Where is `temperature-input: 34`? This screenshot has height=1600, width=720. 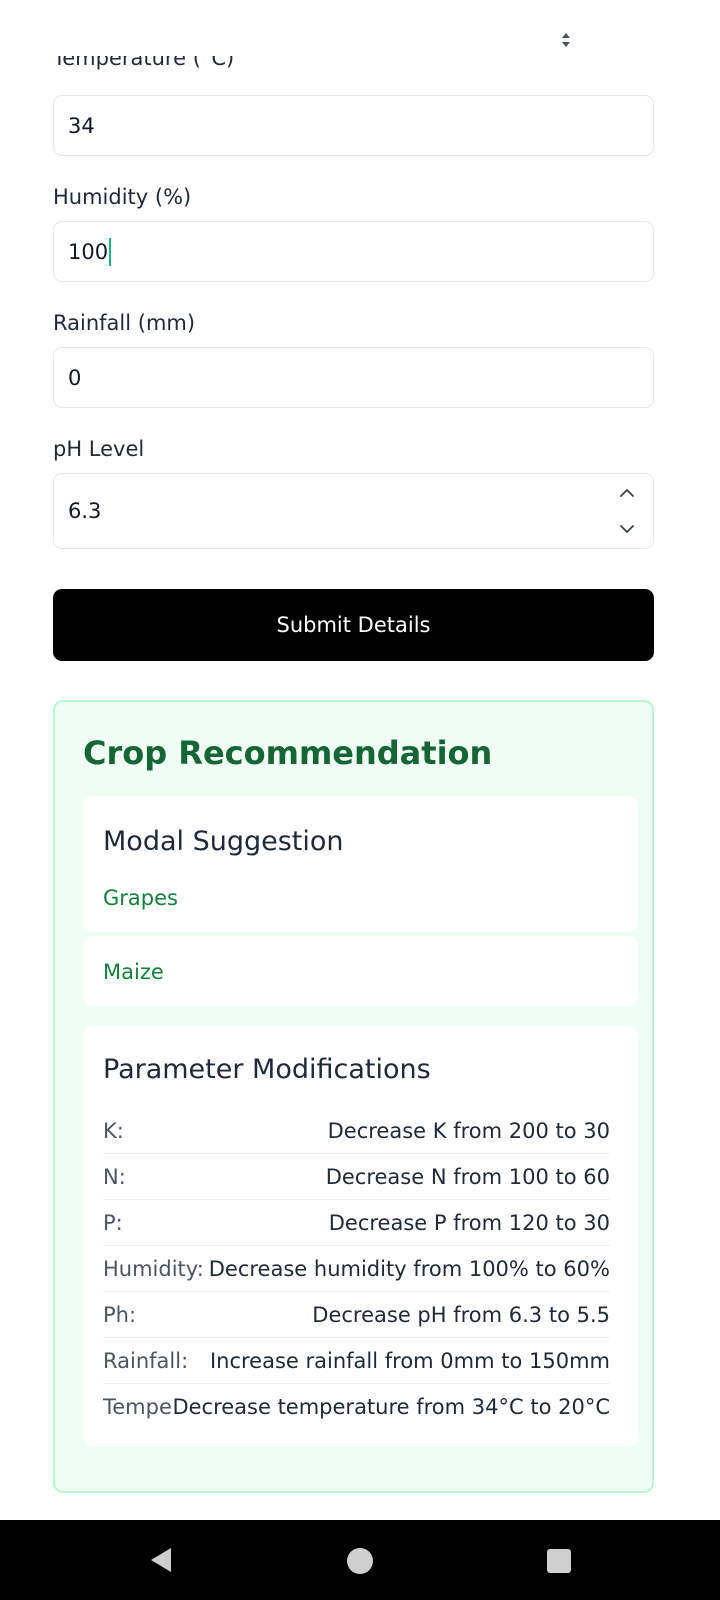 temperature-input: 34 is located at coordinates (353, 125).